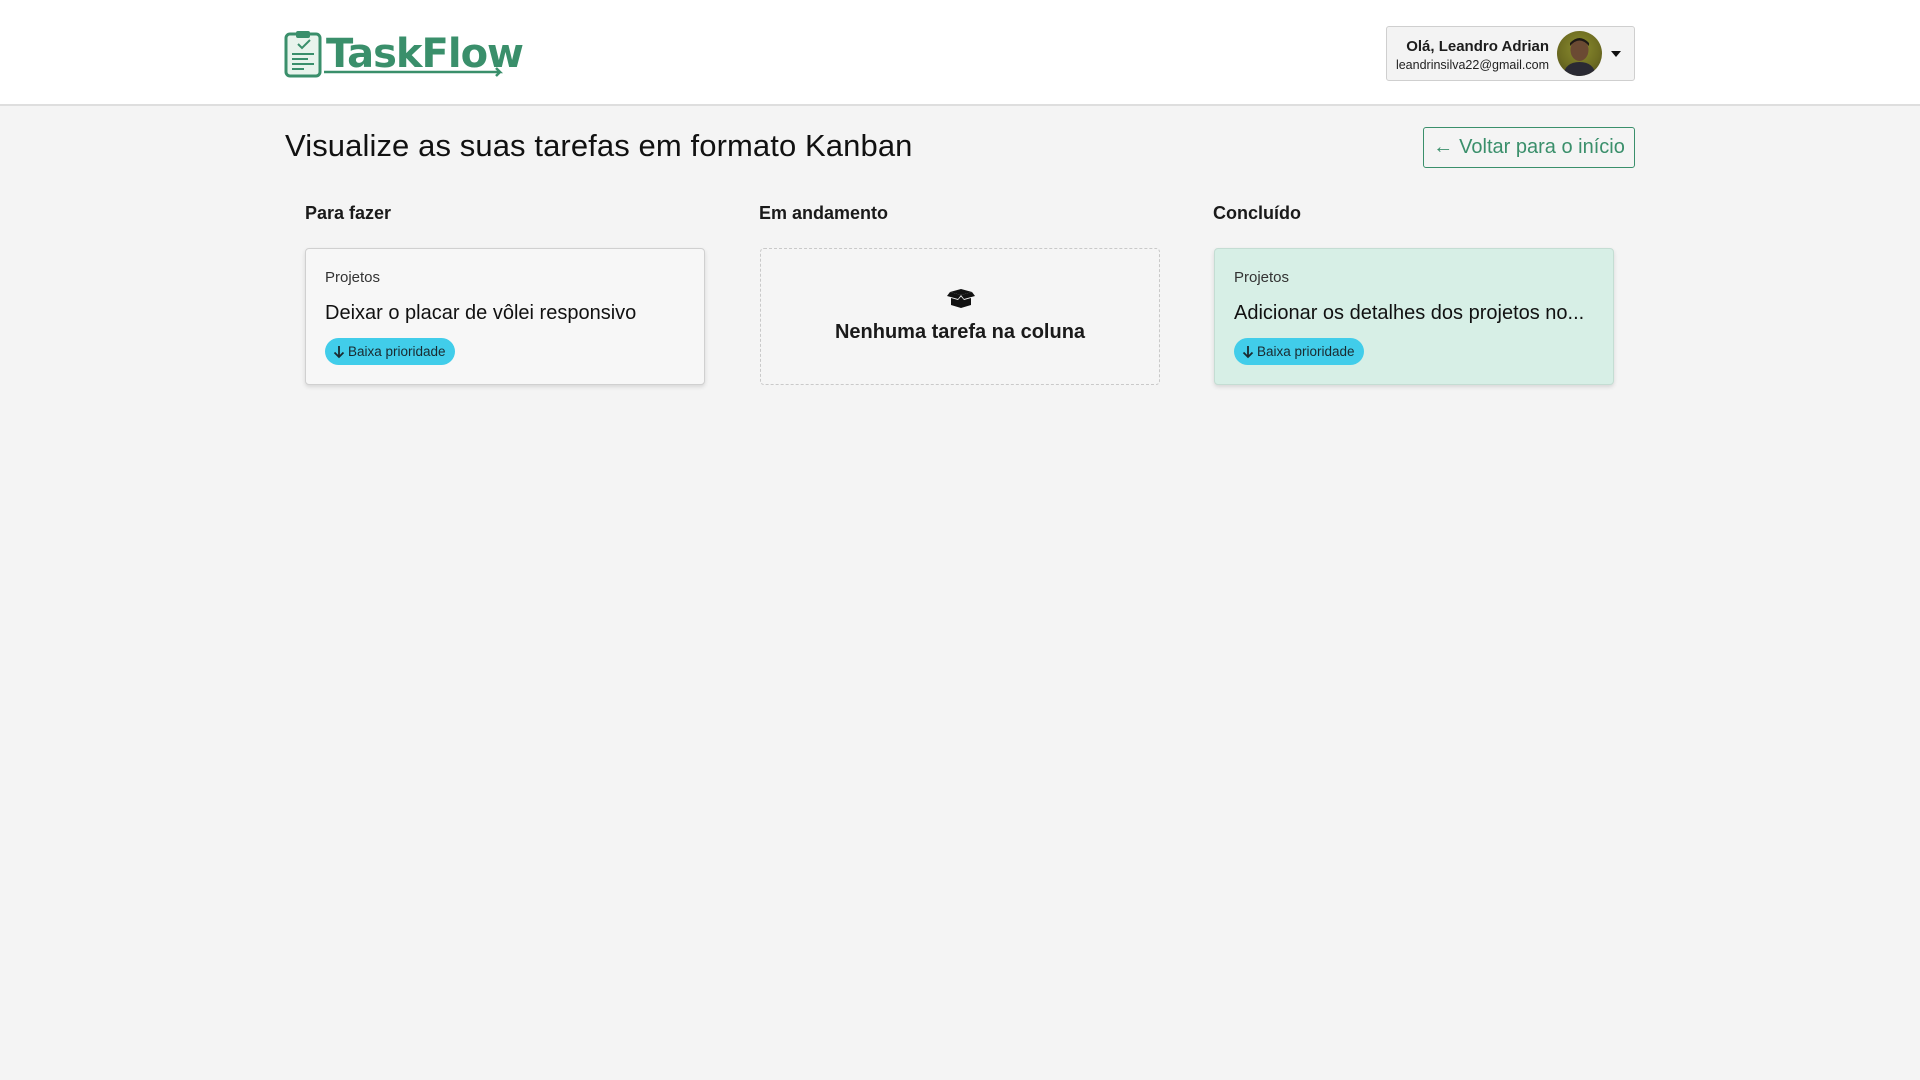  Describe the element at coordinates (404, 54) in the screenshot. I see `taskflow-logo: TaskFlow` at that location.